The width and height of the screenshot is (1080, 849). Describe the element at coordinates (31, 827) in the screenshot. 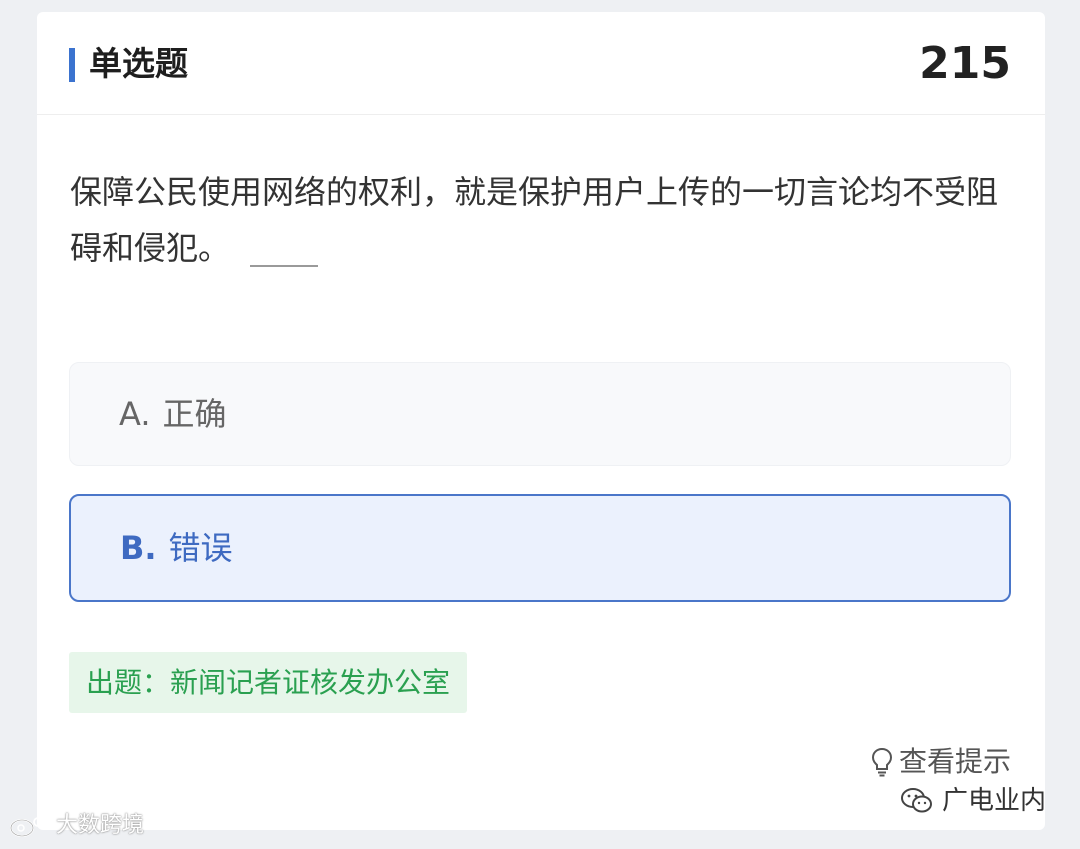

I see `weibo-icon` at that location.